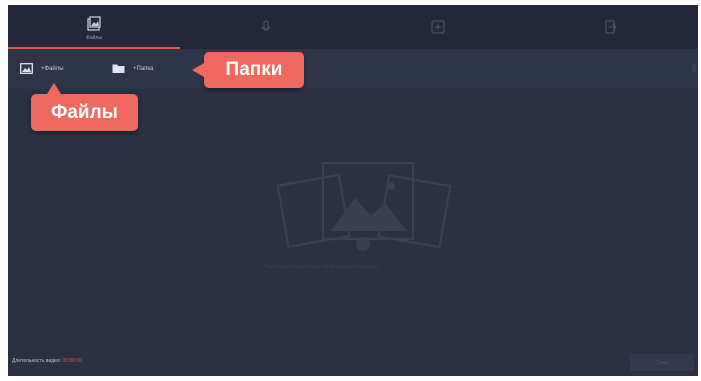  What do you see at coordinates (94, 37) in the screenshot?
I see `tab-files-label: Файлы` at bounding box center [94, 37].